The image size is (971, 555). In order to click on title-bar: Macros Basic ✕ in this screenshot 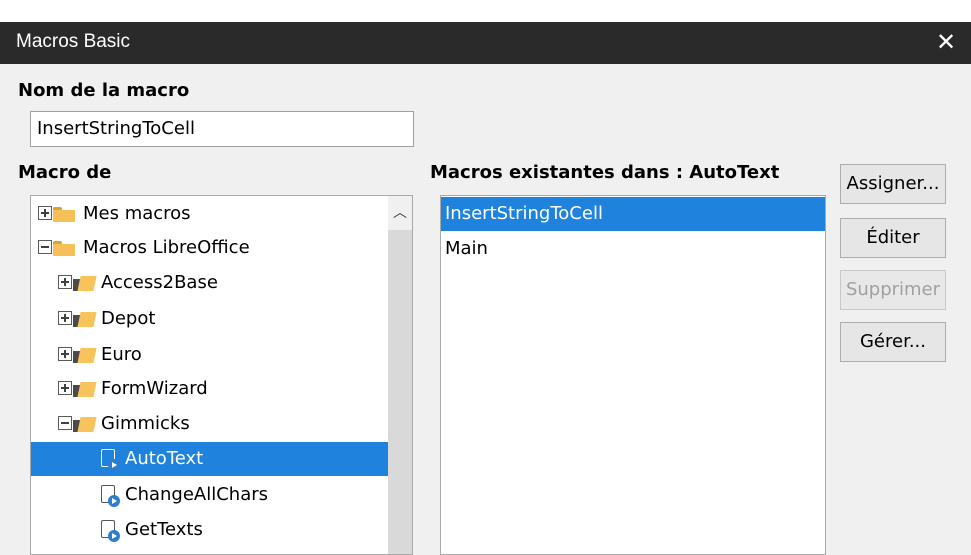, I will do `click(485, 43)`.